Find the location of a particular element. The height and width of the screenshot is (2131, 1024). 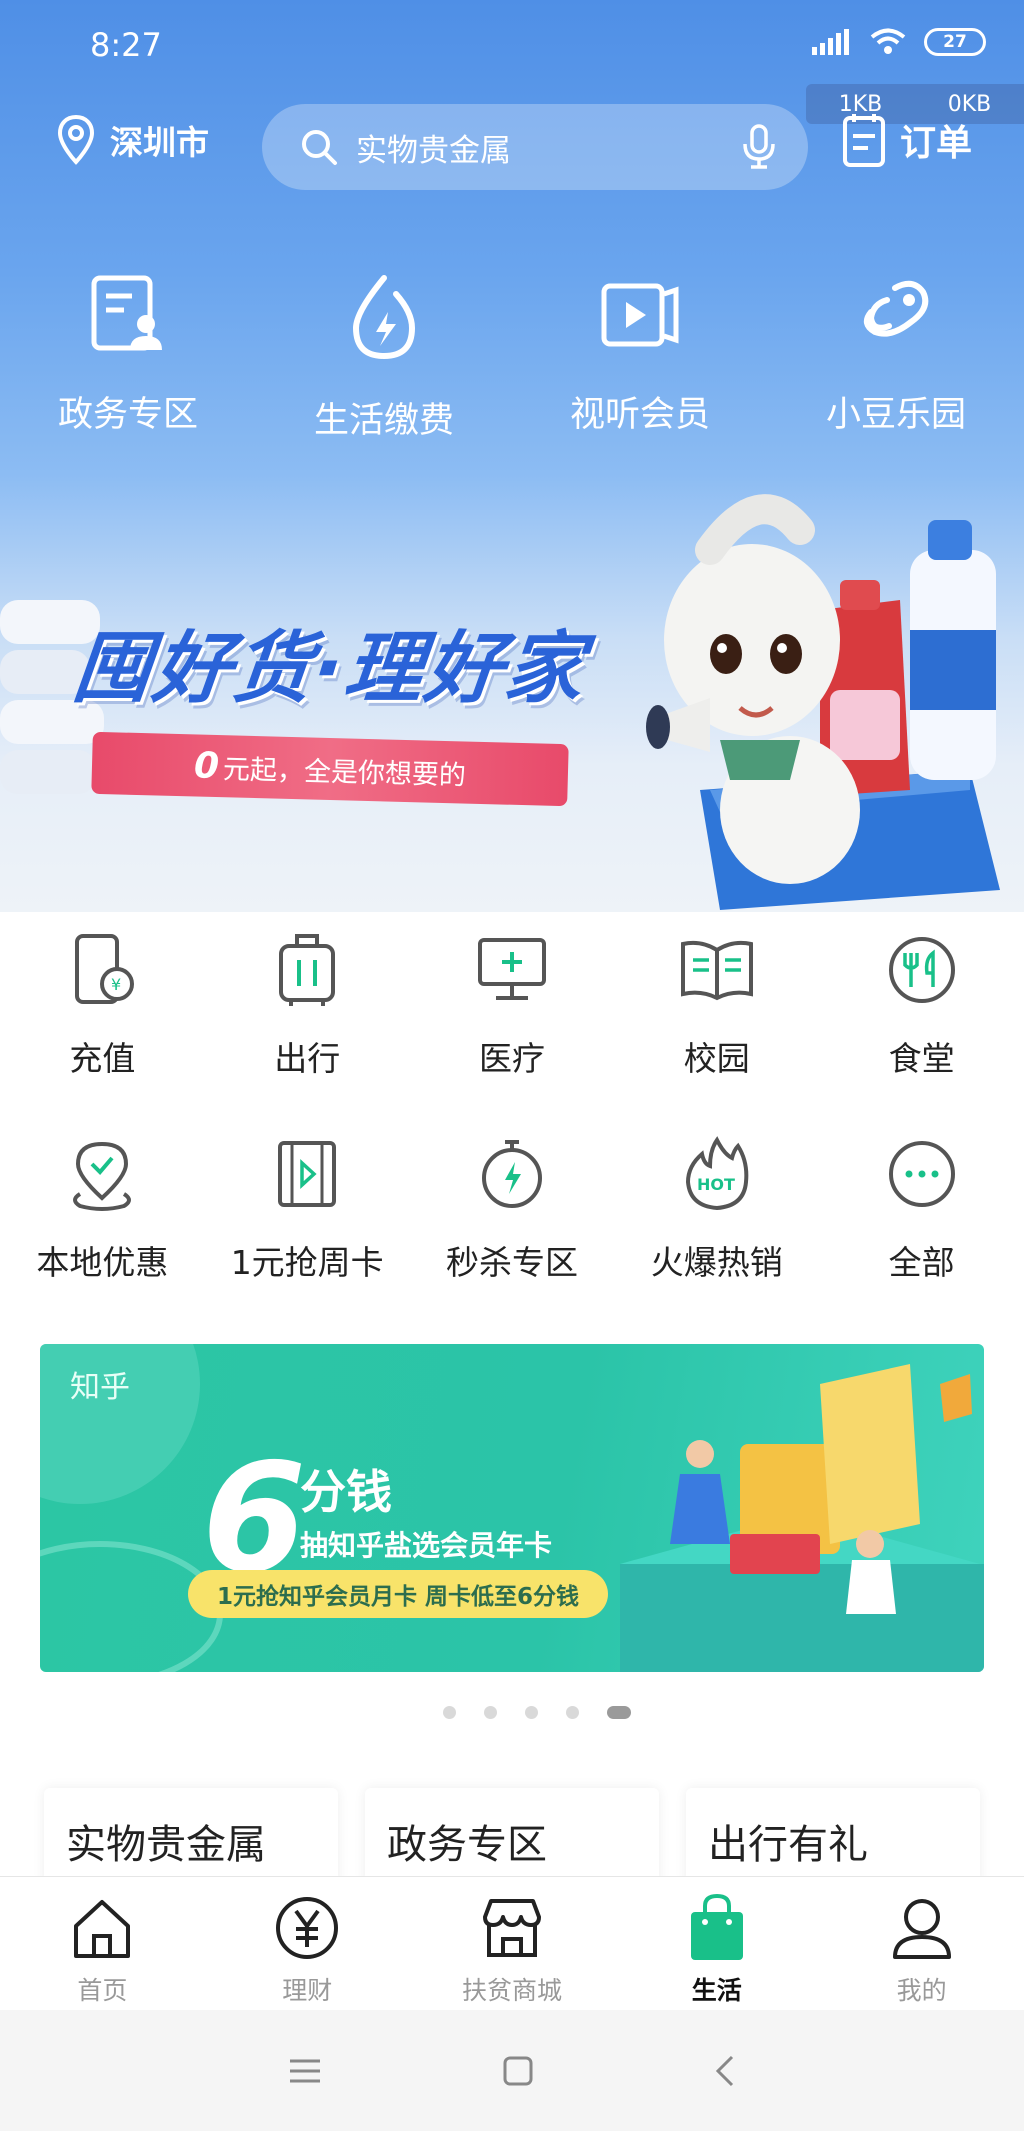

orders-label: 订单 is located at coordinates (936, 143).